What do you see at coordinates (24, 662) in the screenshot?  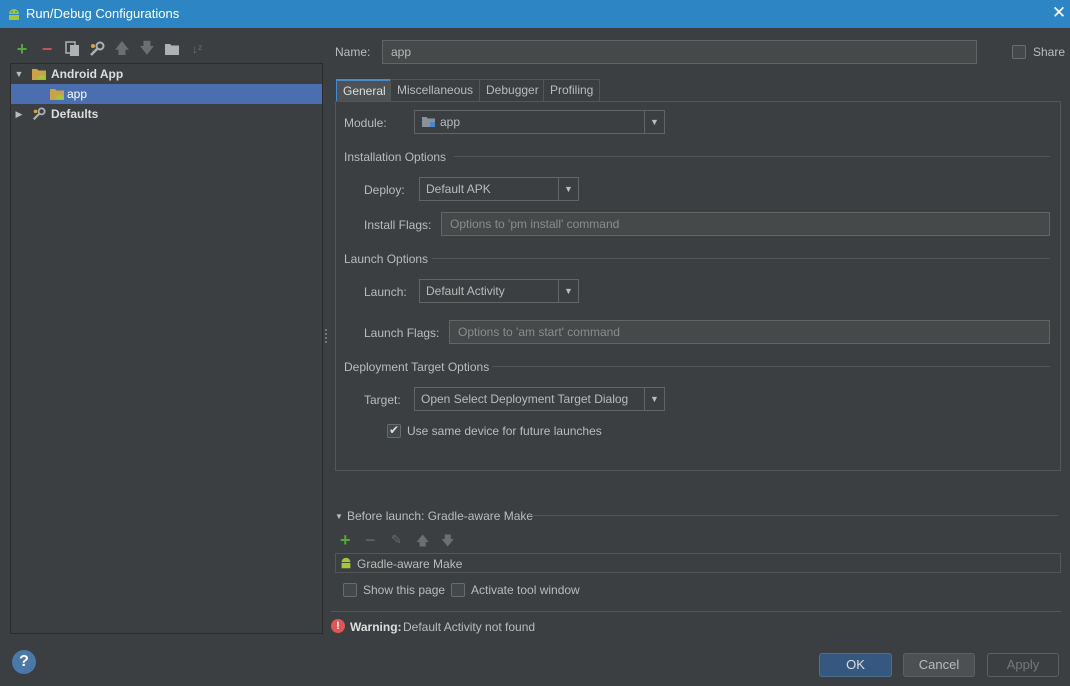 I see `help-icon: ?` at bounding box center [24, 662].